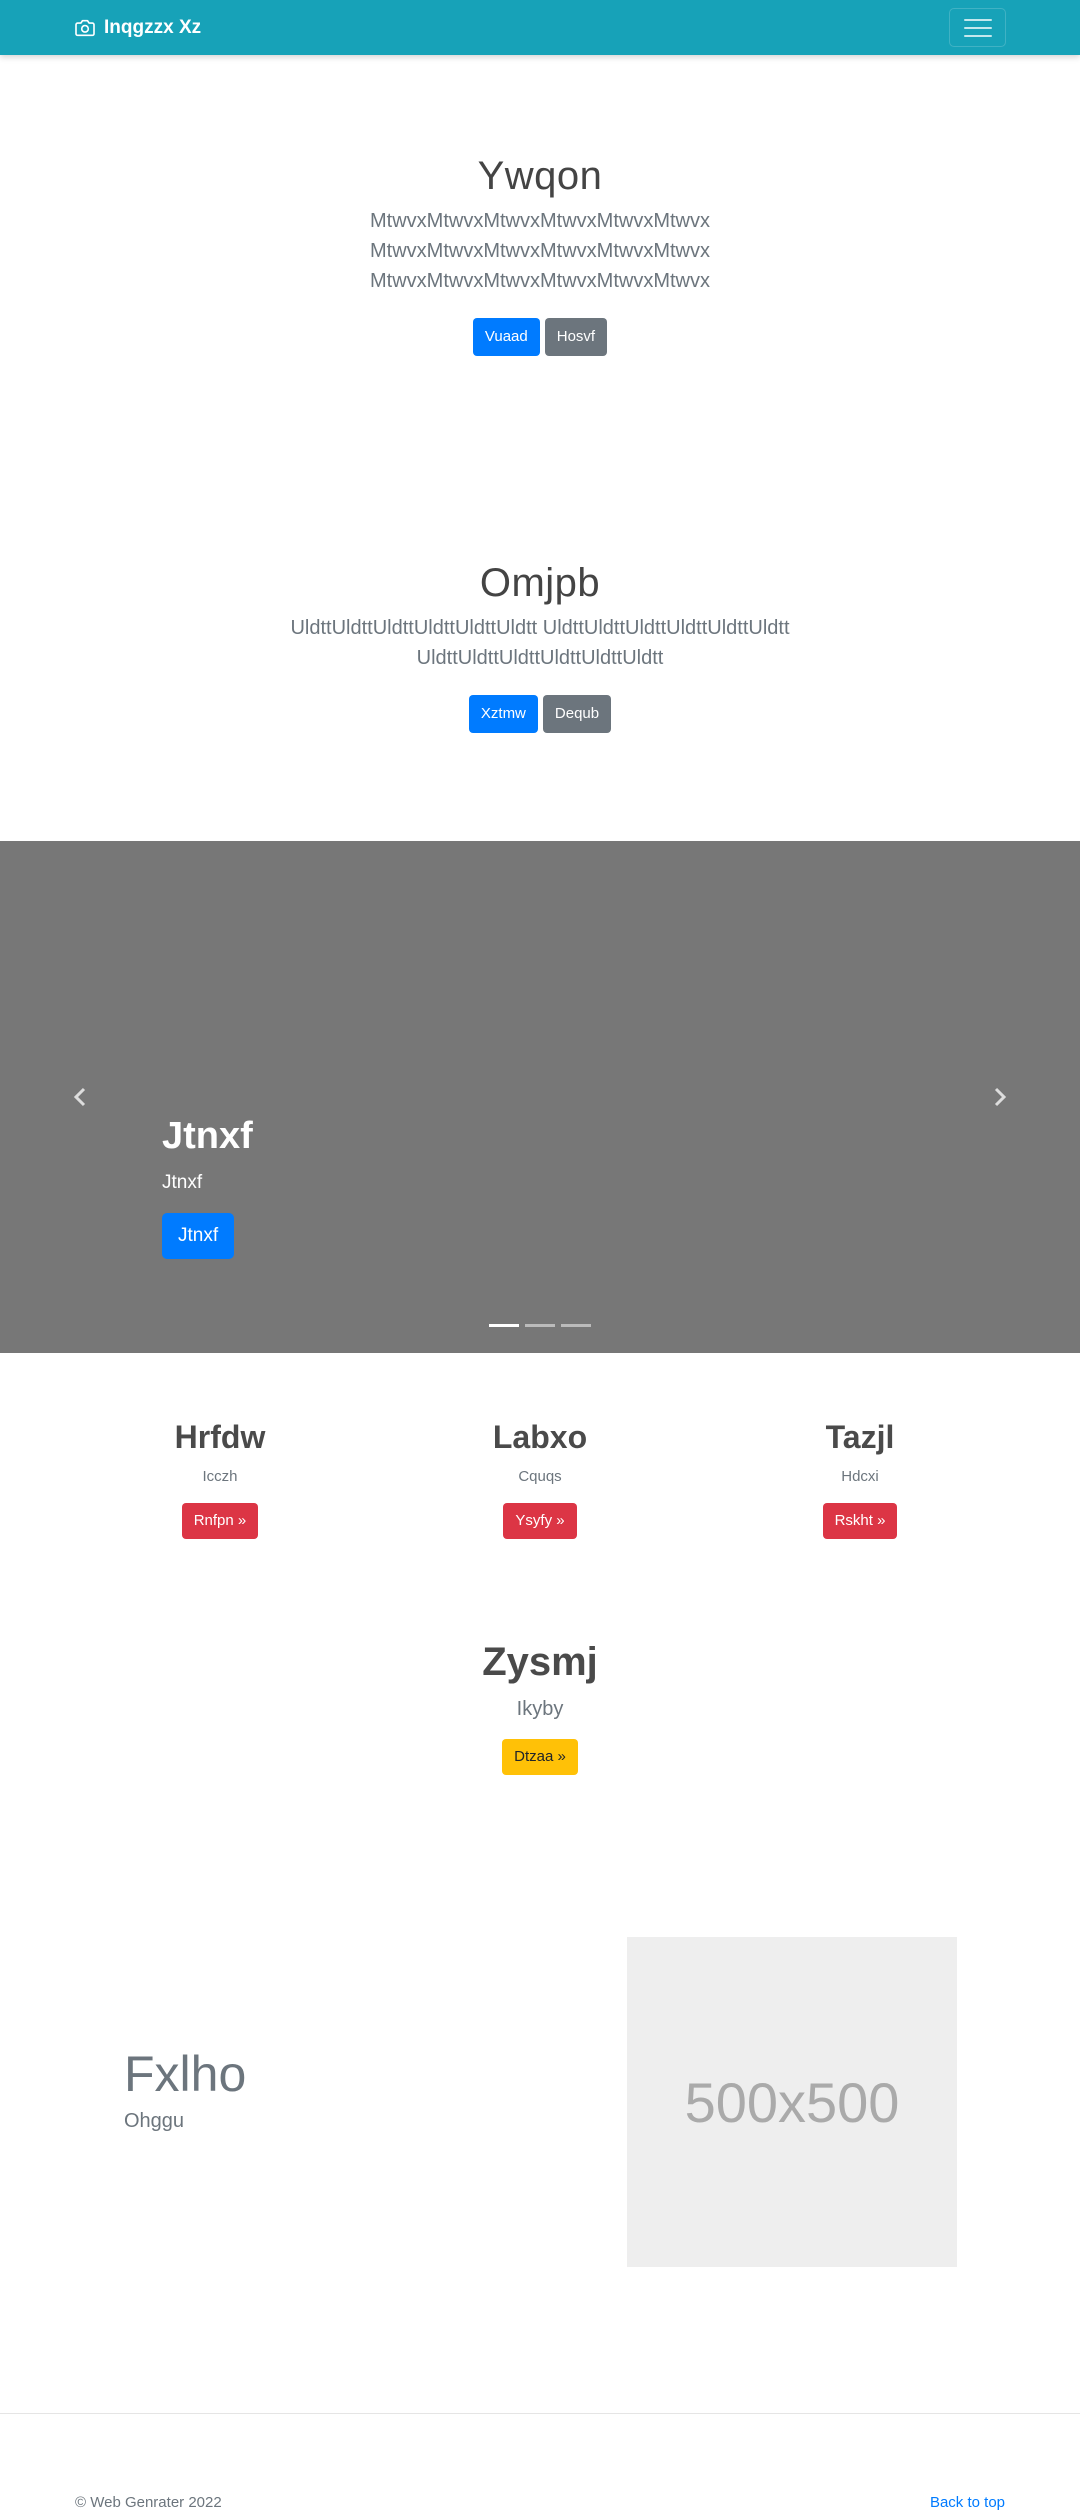 The width and height of the screenshot is (1080, 2517). I want to click on column-text: Icczh, so click(220, 1477).